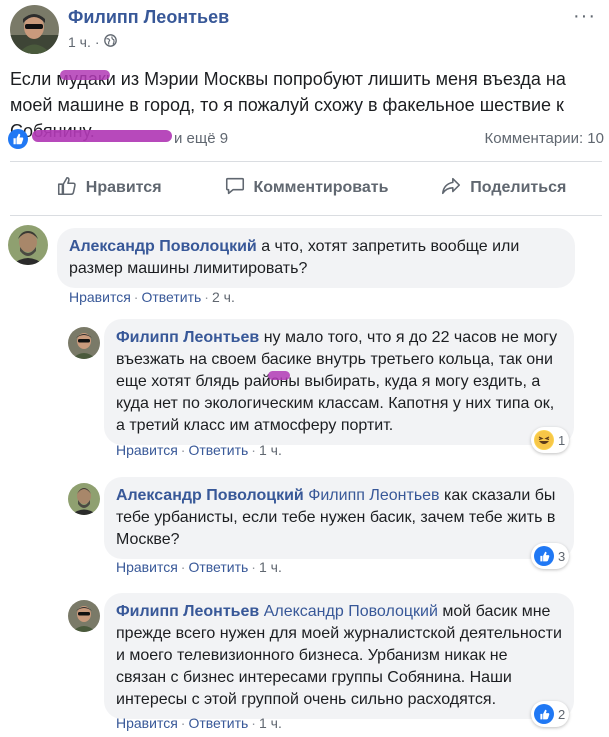 The width and height of the screenshot is (609, 737). Describe the element at coordinates (110, 42) in the screenshot. I see `globe-icon` at that location.